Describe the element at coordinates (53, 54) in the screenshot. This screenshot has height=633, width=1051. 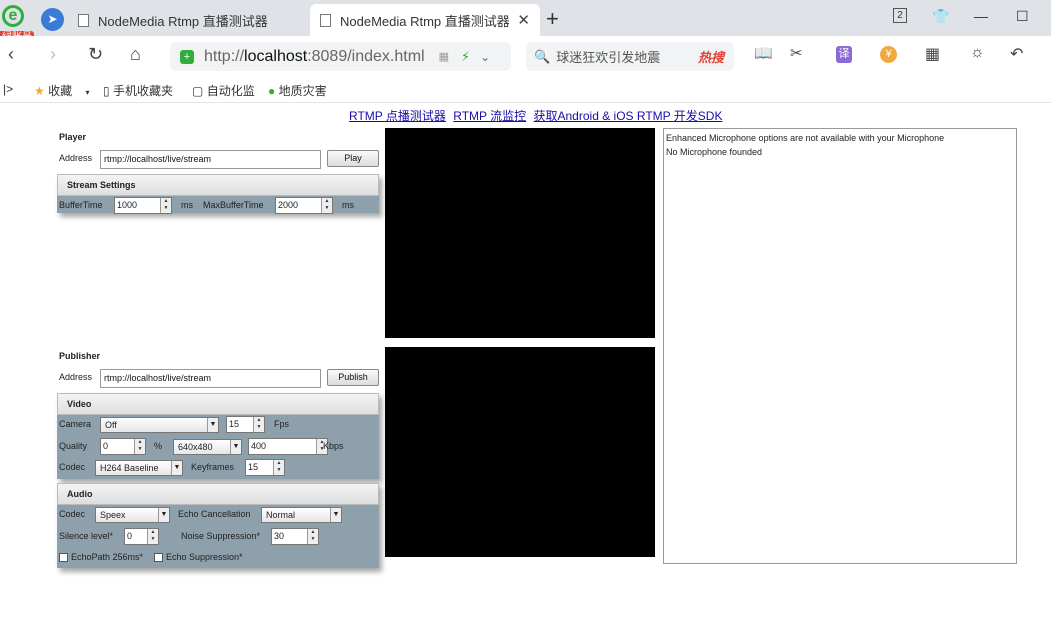
I see `forward-icon: ›` at that location.